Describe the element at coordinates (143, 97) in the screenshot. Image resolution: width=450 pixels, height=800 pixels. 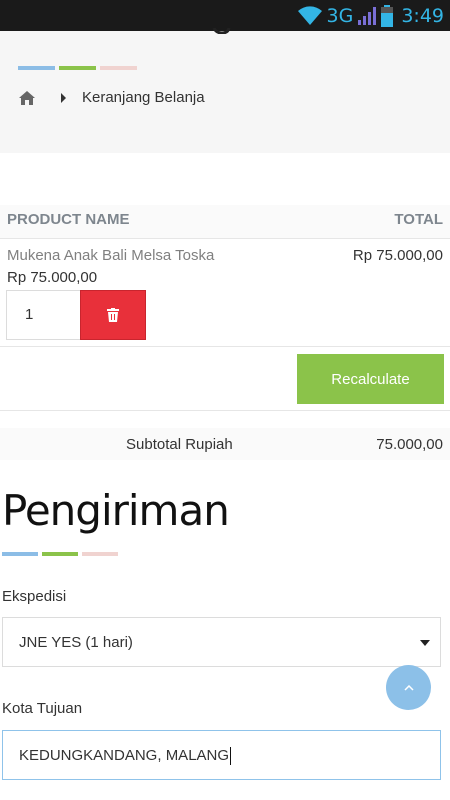
I see `breadcrumb-current: Keranjang Belanja` at that location.